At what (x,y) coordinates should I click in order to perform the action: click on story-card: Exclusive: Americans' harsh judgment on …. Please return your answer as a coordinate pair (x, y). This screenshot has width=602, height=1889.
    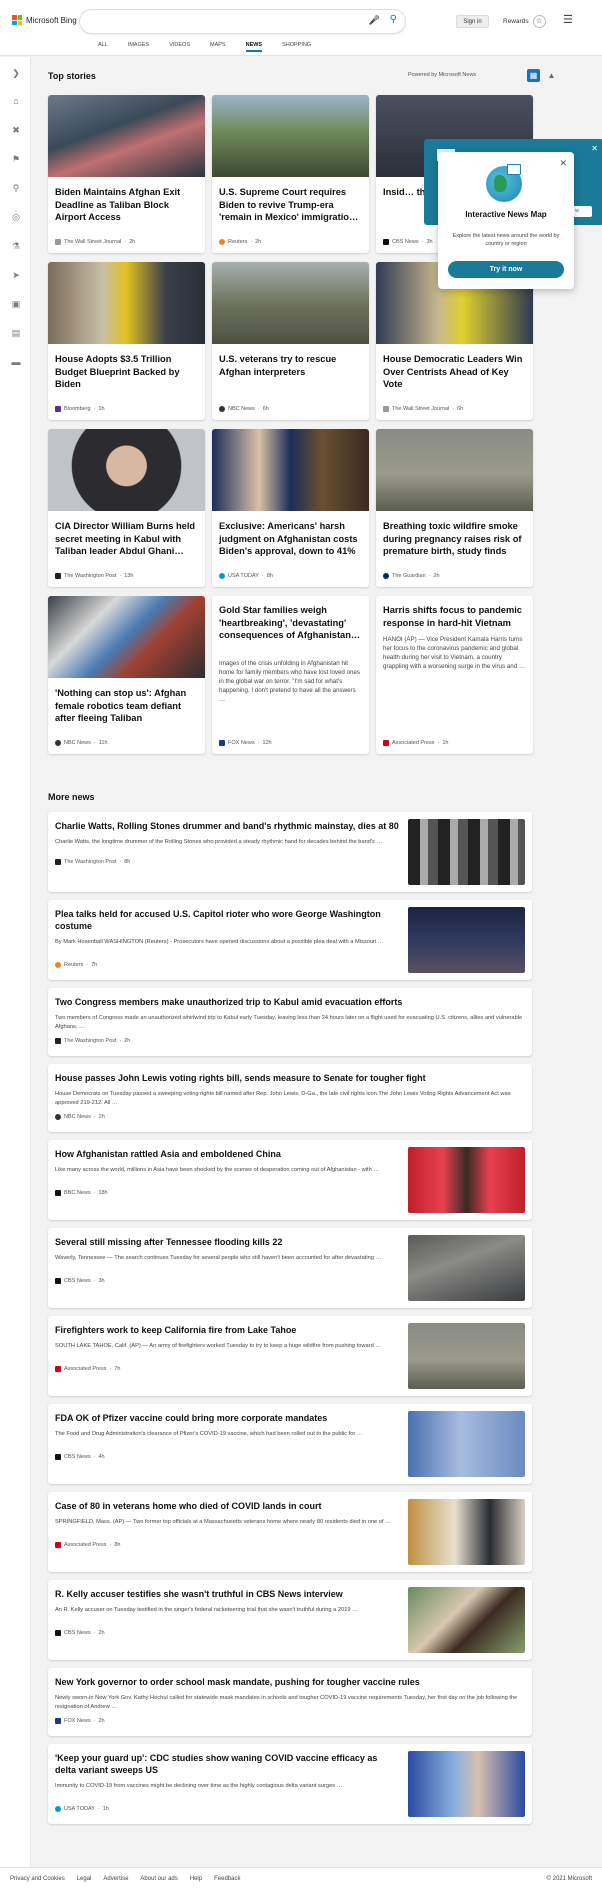
    Looking at the image, I should click on (290, 508).